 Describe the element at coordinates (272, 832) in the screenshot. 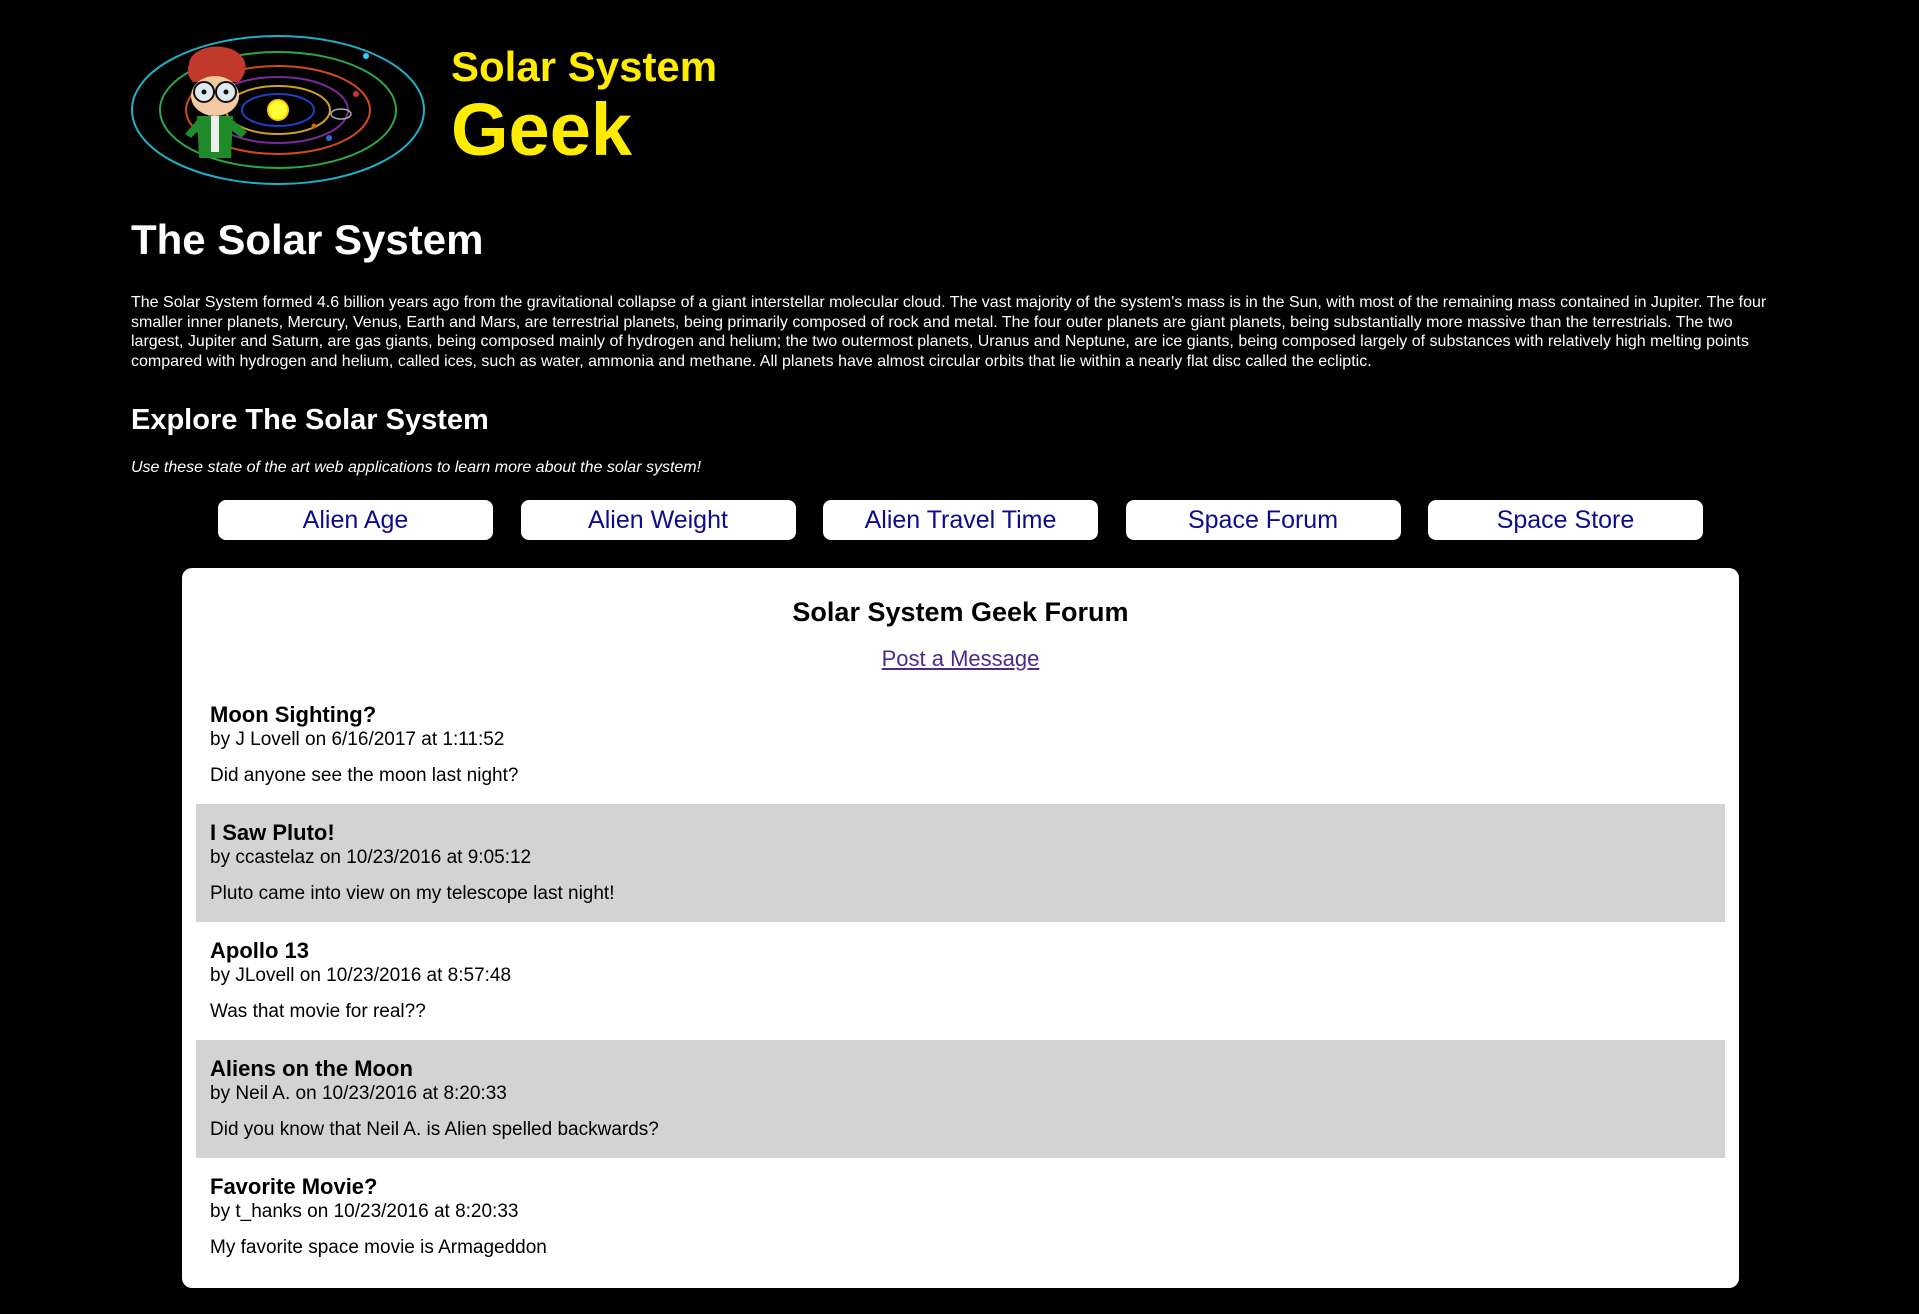

I see `post-title: I Saw Pluto!` at that location.